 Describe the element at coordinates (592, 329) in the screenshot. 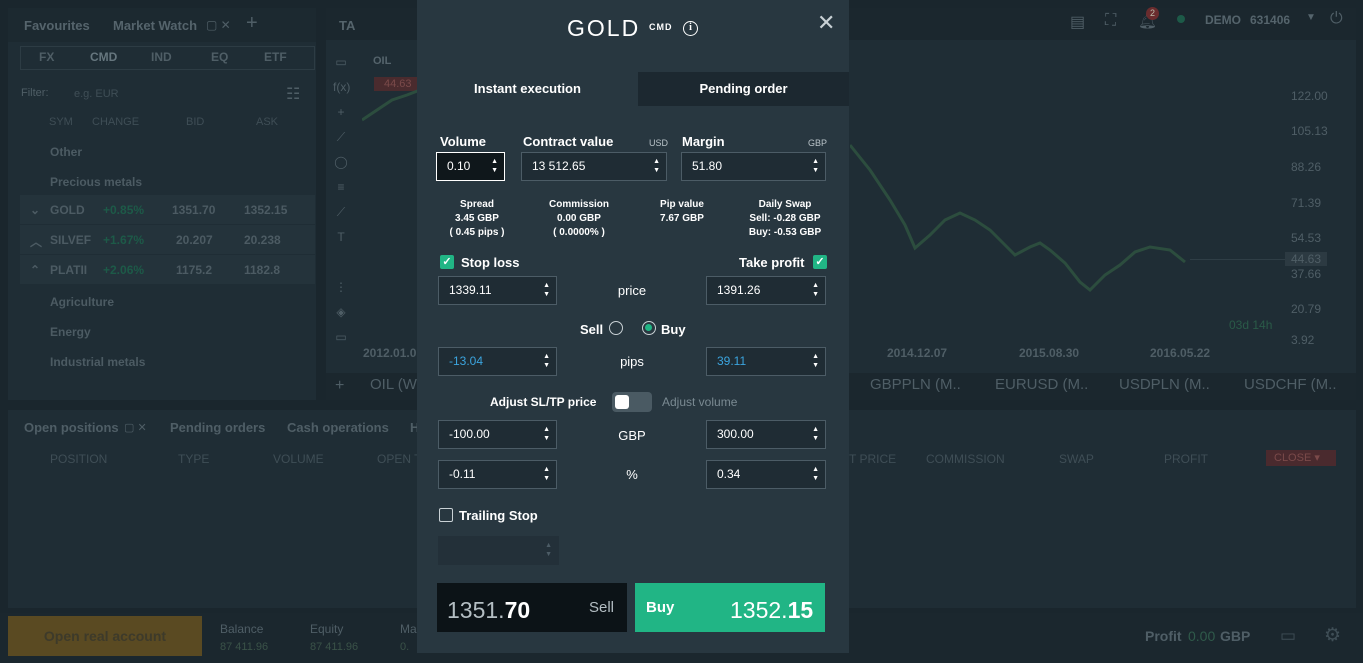

I see `sell-label: Sell` at that location.